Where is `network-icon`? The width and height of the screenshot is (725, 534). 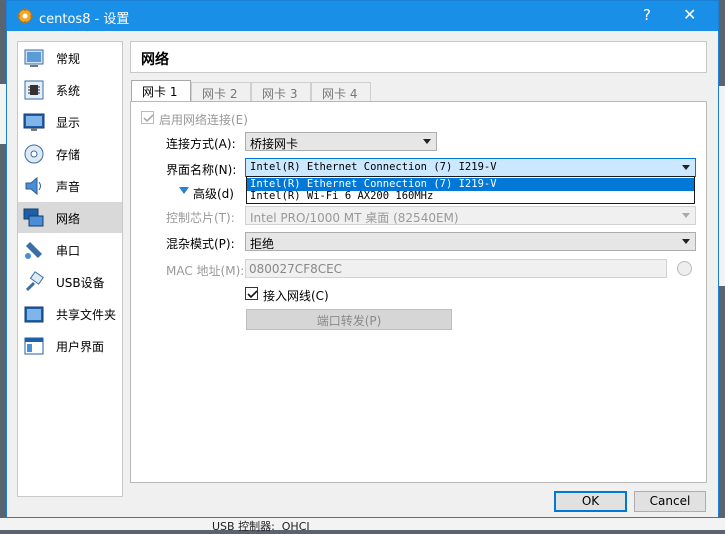
network-icon is located at coordinates (34, 218).